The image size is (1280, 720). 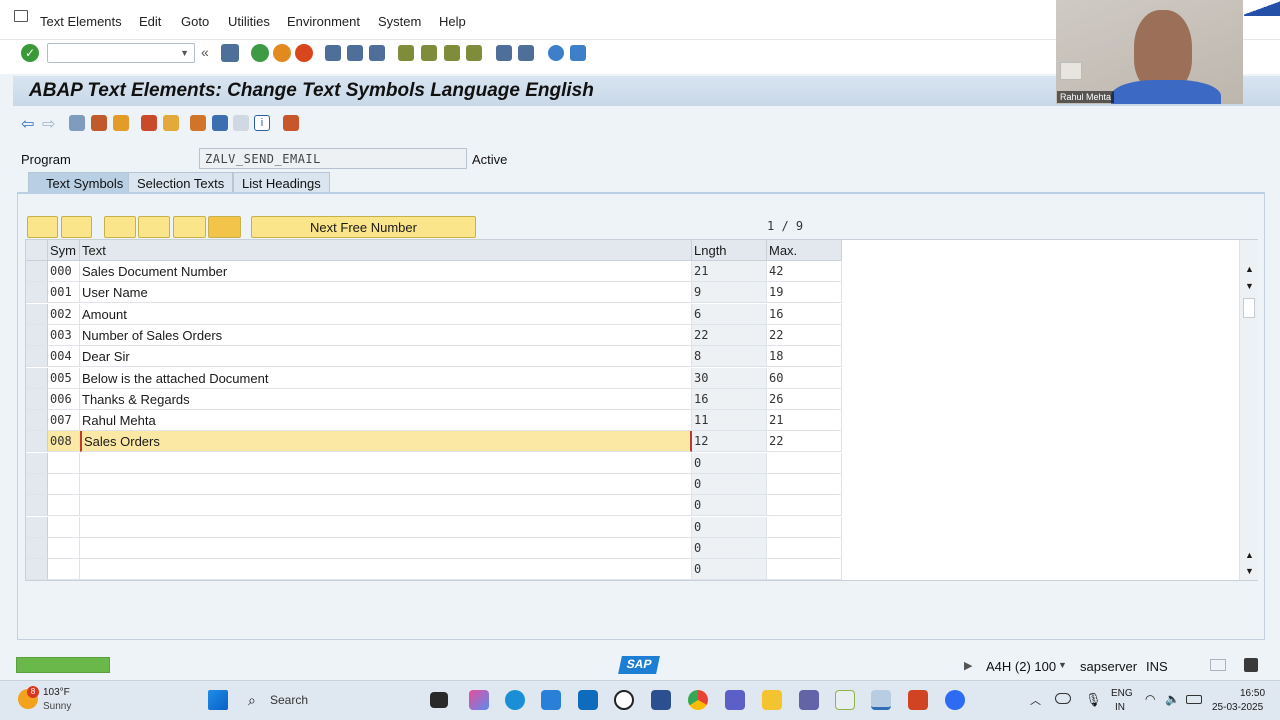 I want to click on table-row: 006 Thanks & Regards 16 26, so click(x=434, y=399).